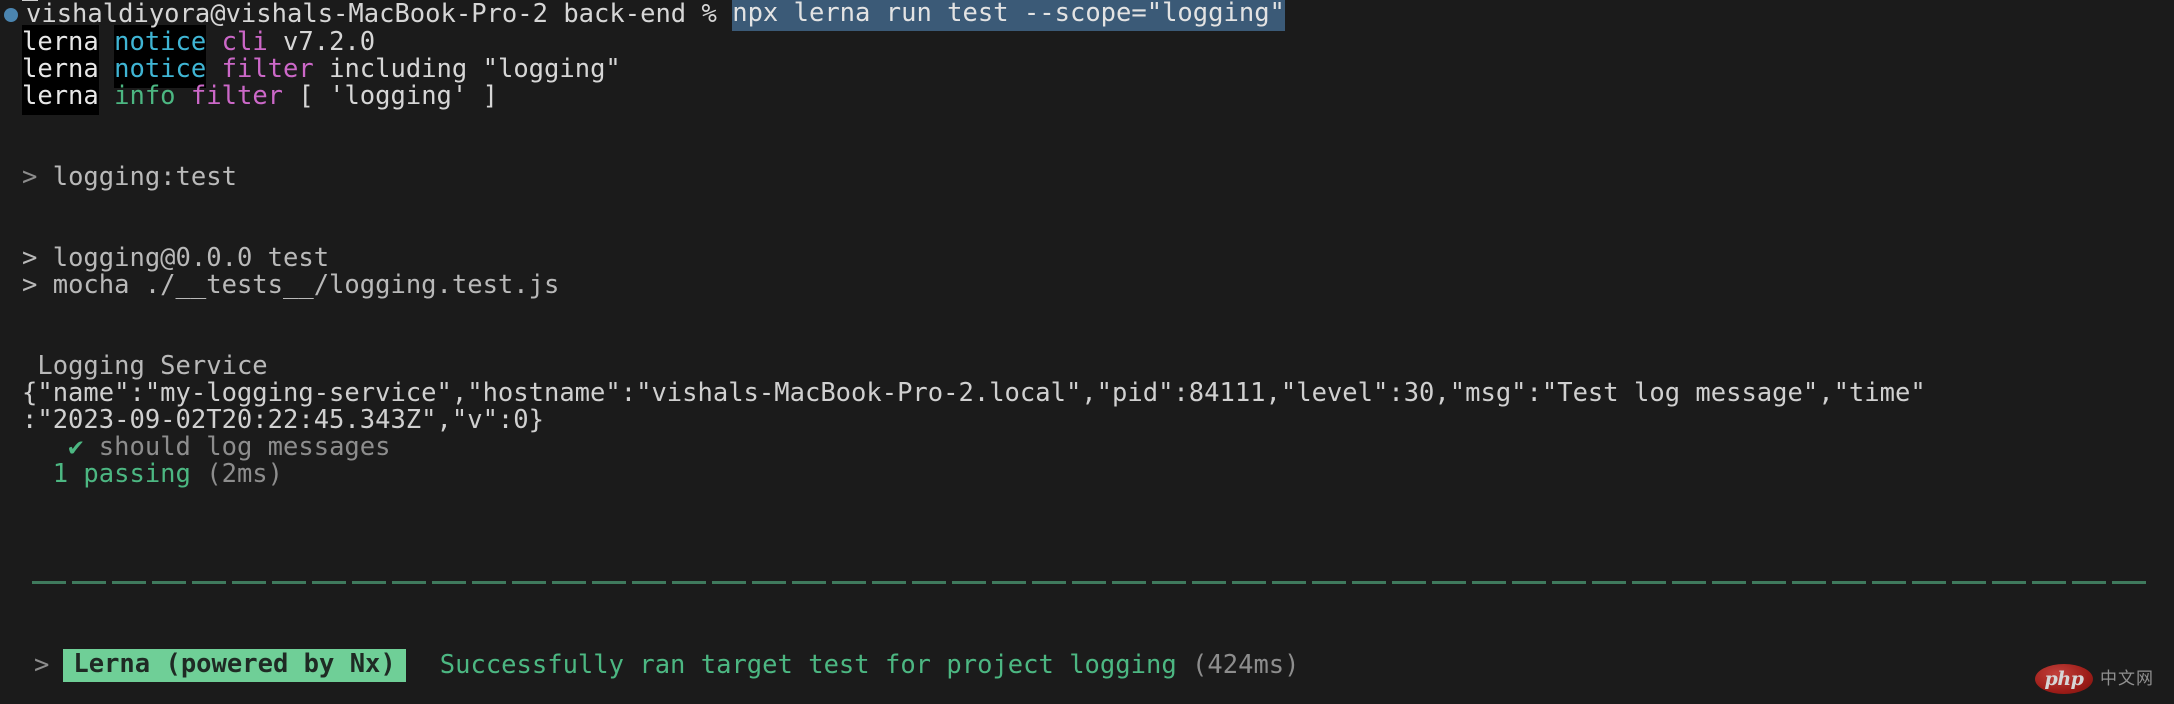 This screenshot has height=704, width=2174. What do you see at coordinates (145, 96) in the screenshot?
I see `lerna-level: info` at bounding box center [145, 96].